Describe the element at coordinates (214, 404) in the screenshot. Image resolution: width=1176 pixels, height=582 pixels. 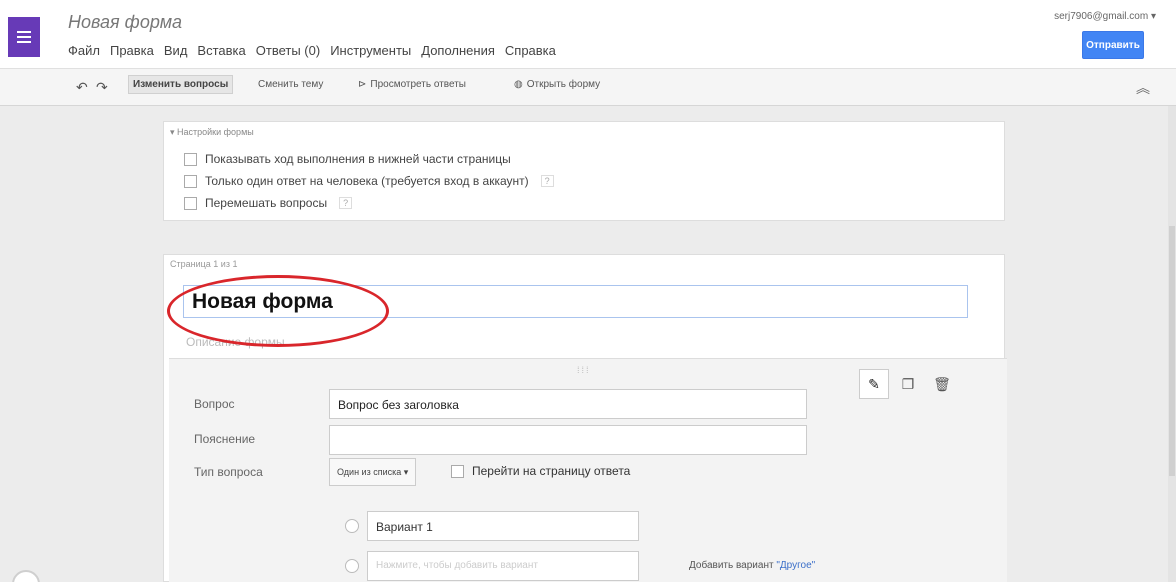
I see `question-label: Вопрос` at that location.